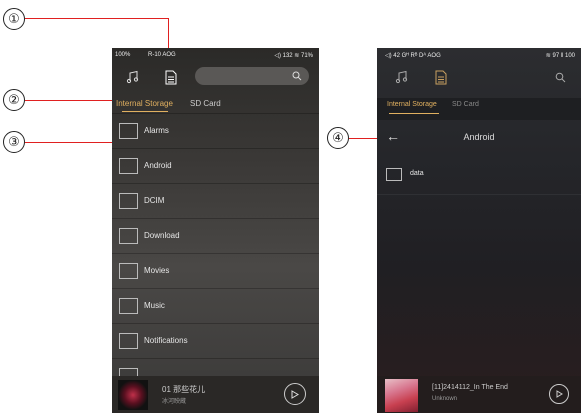  What do you see at coordinates (162, 55) in the screenshot?
I see `status-info: R-10 AOG` at bounding box center [162, 55].